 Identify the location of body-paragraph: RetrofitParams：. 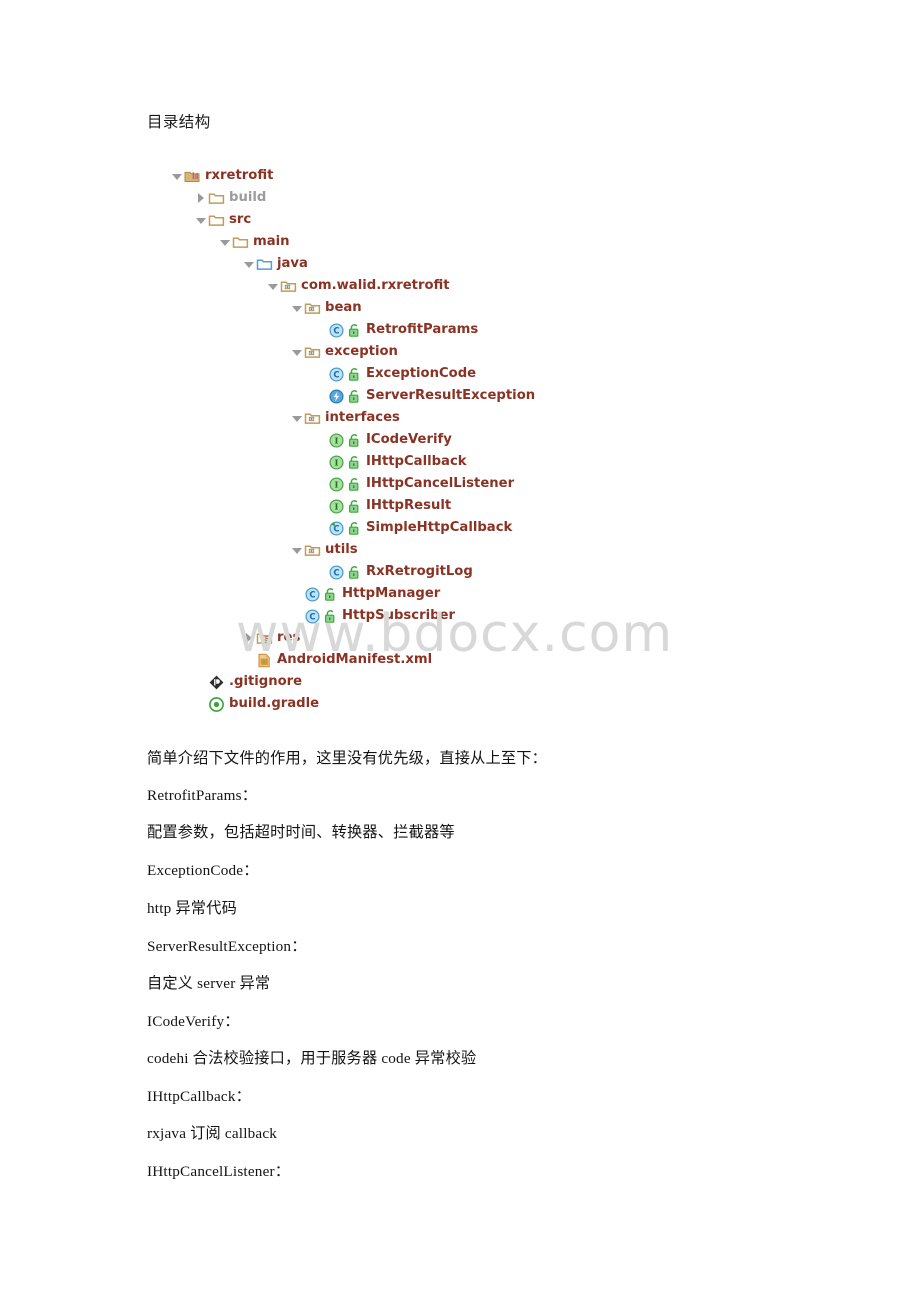
(202, 795).